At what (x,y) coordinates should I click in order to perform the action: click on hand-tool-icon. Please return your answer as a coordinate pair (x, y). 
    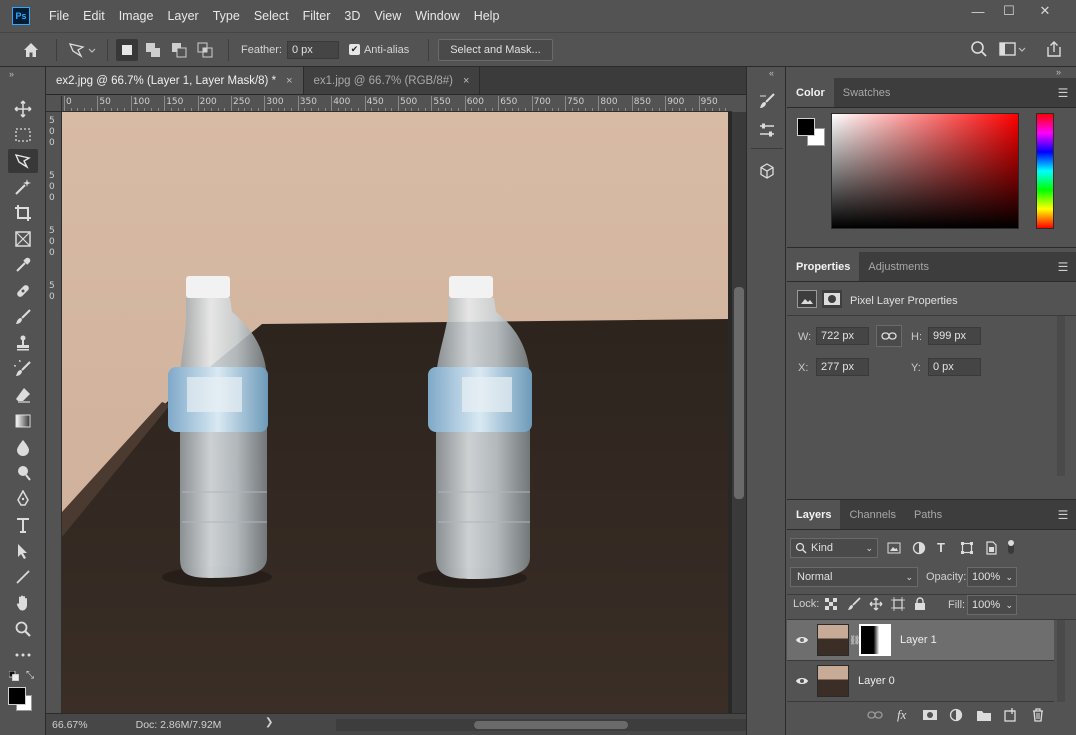
    Looking at the image, I should click on (23, 603).